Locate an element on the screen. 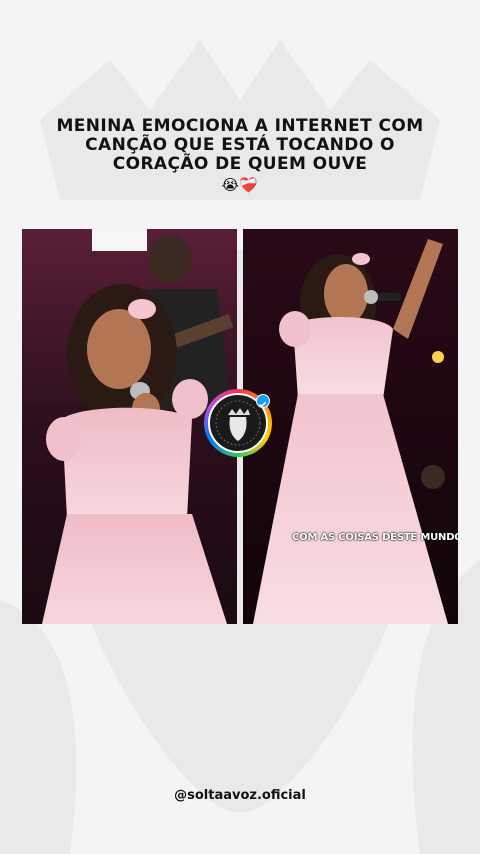  headline-line-1: MENINA EMOCIONA A INTERNET COM is located at coordinates (240, 126).